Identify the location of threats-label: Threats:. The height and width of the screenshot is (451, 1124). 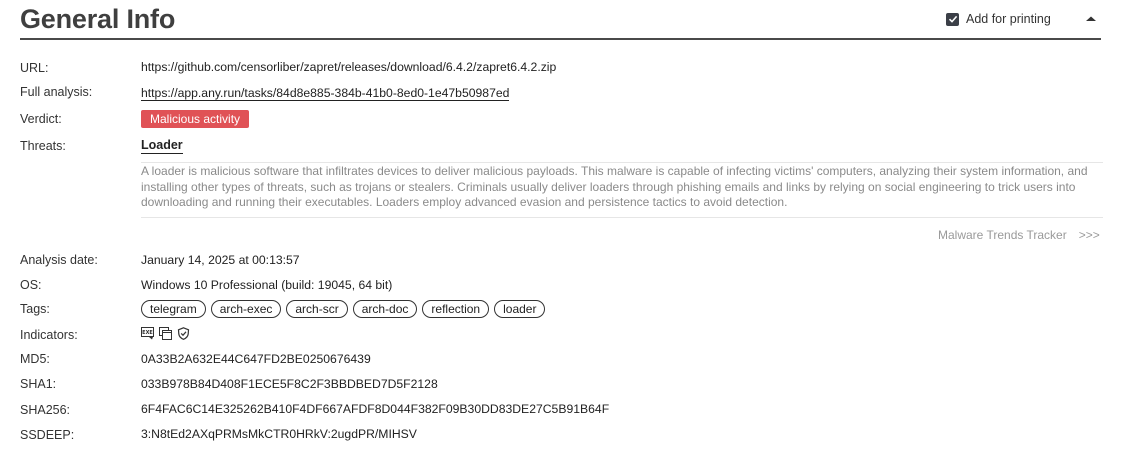
(43, 146).